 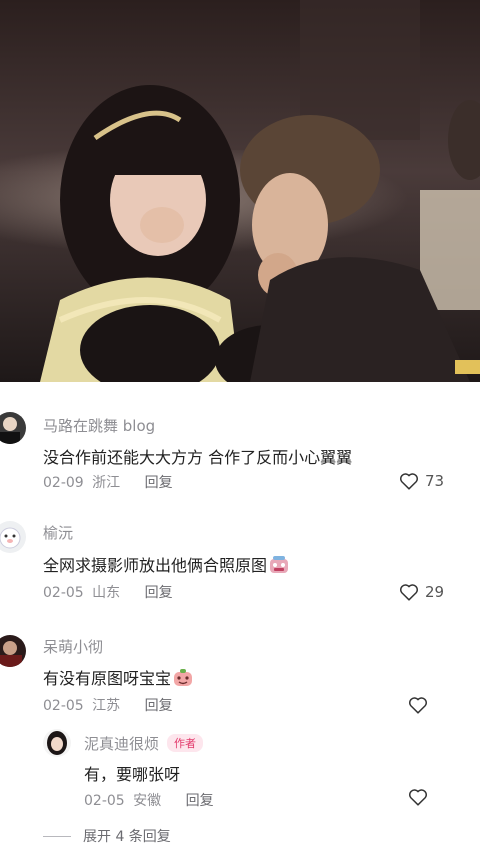 I want to click on expand-replies-button: 展开 4 条回复, so click(x=107, y=836).